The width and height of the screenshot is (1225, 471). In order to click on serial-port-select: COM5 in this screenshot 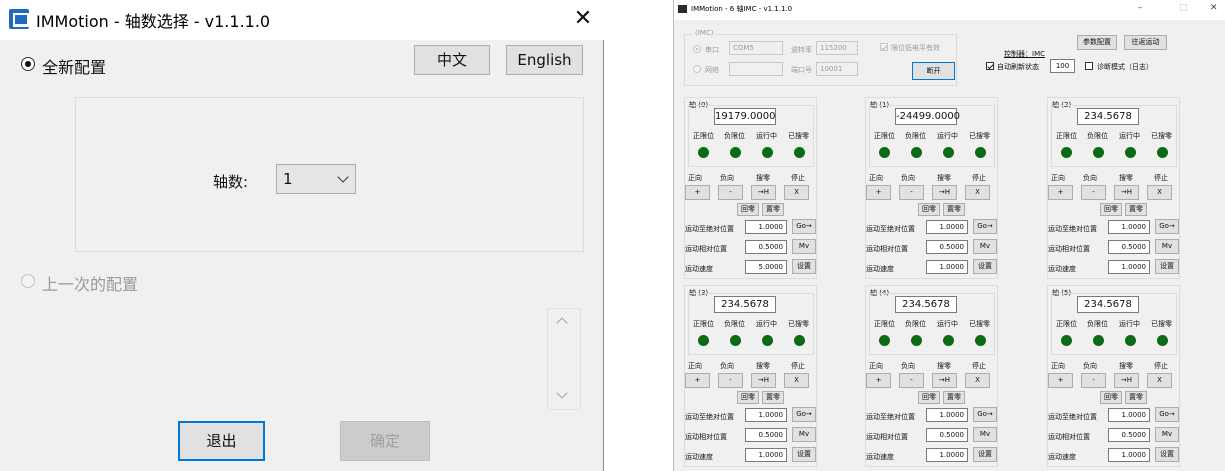, I will do `click(756, 48)`.